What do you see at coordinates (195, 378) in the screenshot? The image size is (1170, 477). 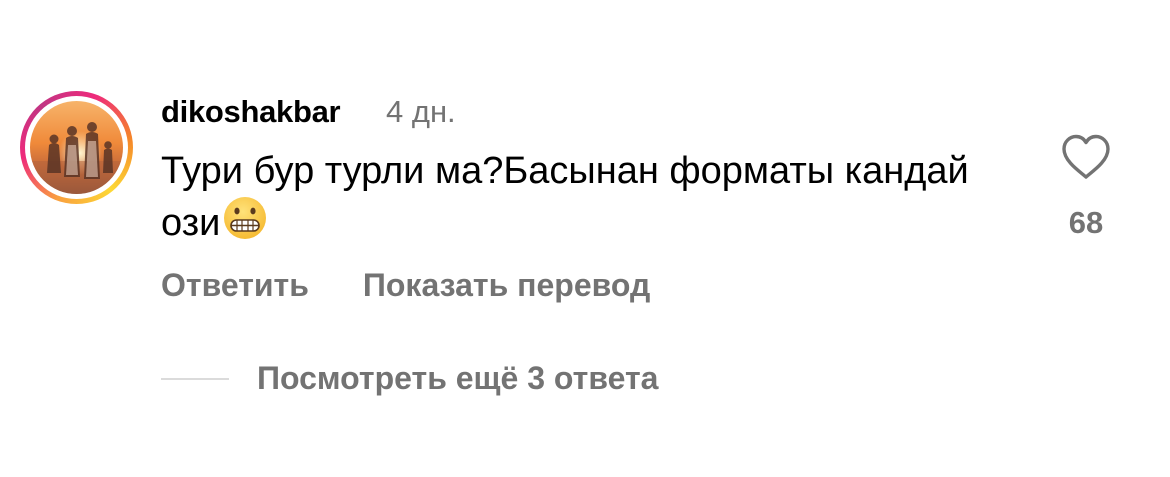 I see `replies-divider` at bounding box center [195, 378].